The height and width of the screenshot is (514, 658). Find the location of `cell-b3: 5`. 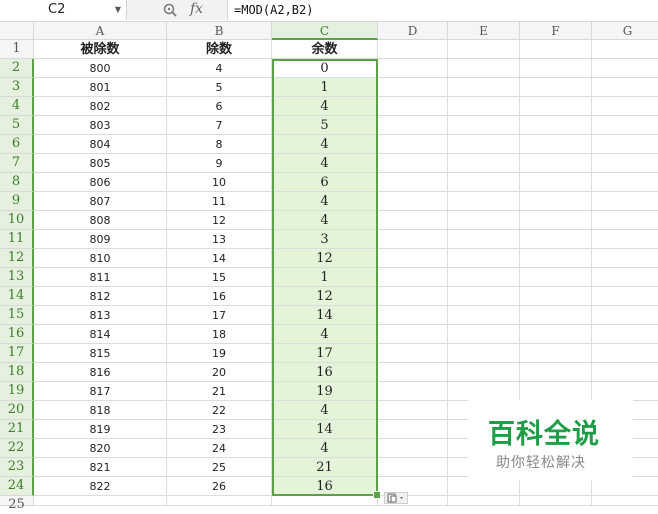

cell-b3: 5 is located at coordinates (219, 87).